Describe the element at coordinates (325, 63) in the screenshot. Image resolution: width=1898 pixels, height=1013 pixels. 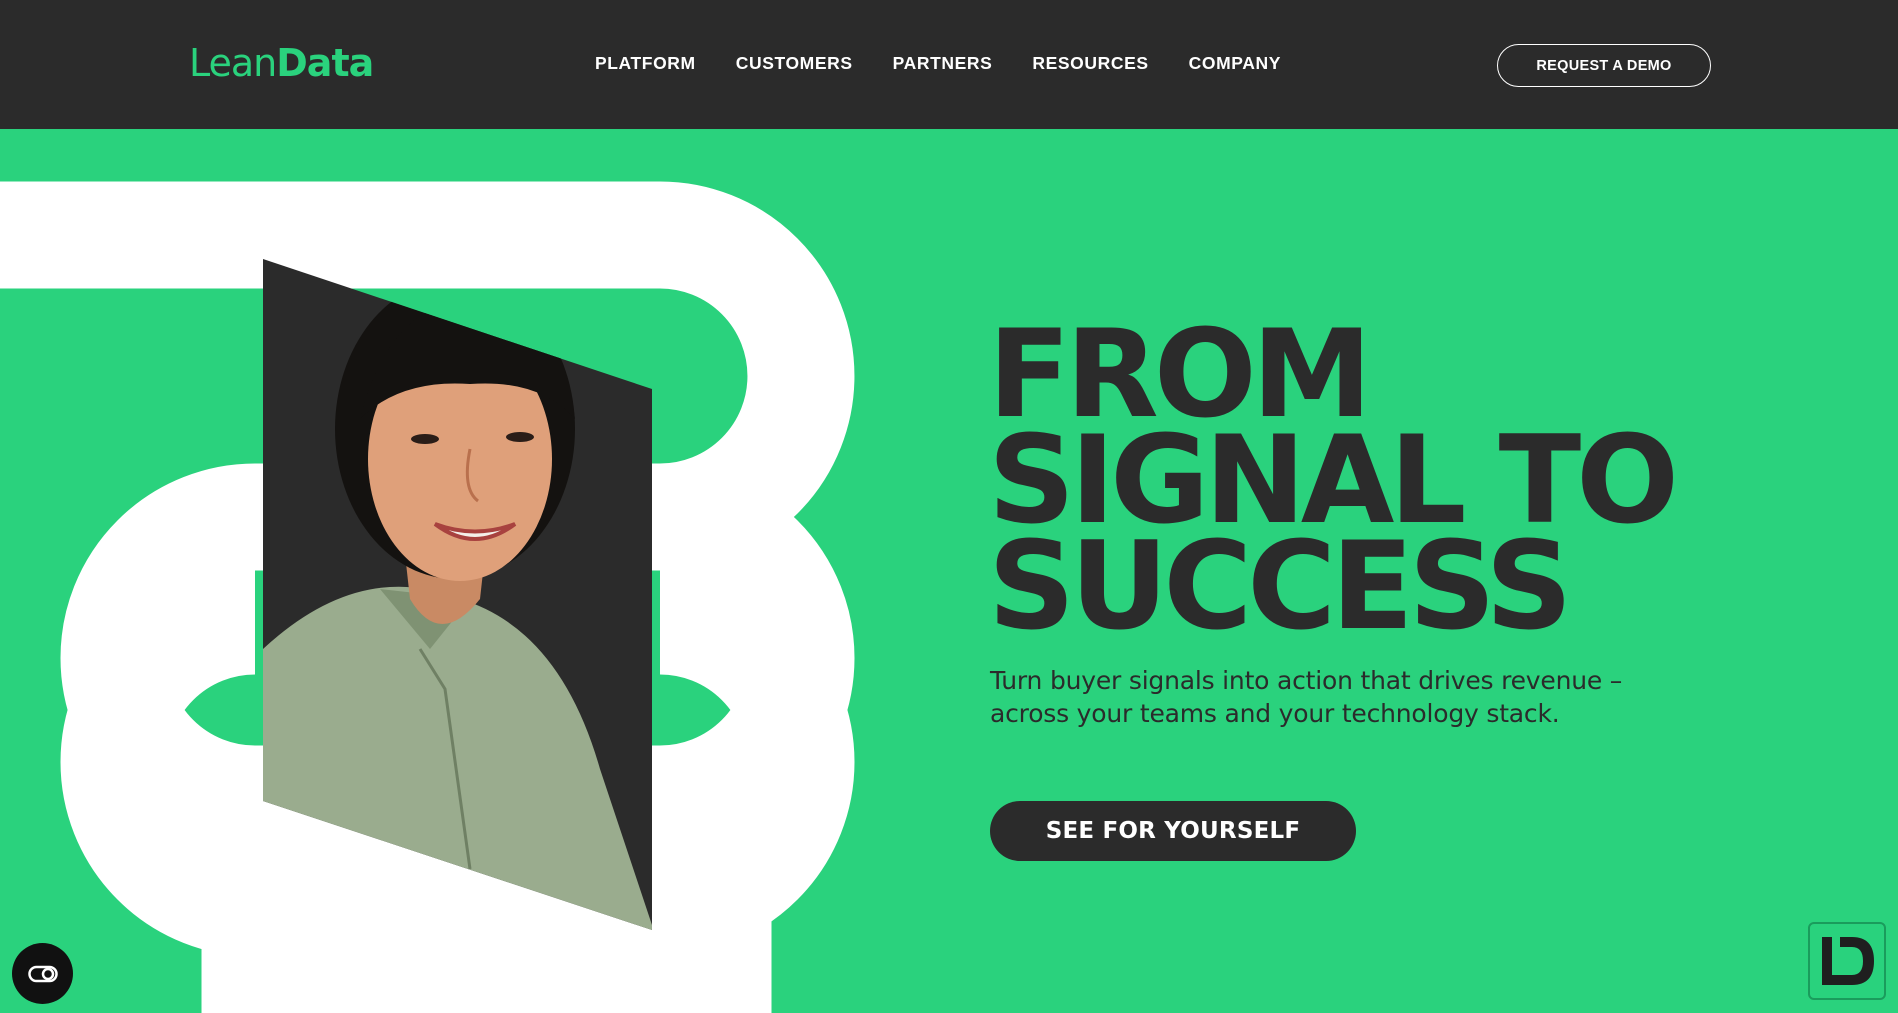
I see `logo-data: Data` at that location.